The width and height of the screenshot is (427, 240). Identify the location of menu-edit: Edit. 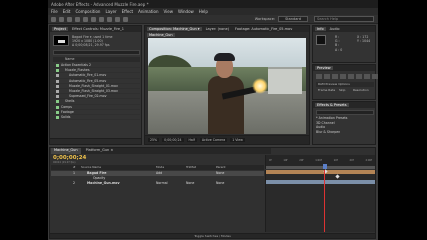
(67, 11).